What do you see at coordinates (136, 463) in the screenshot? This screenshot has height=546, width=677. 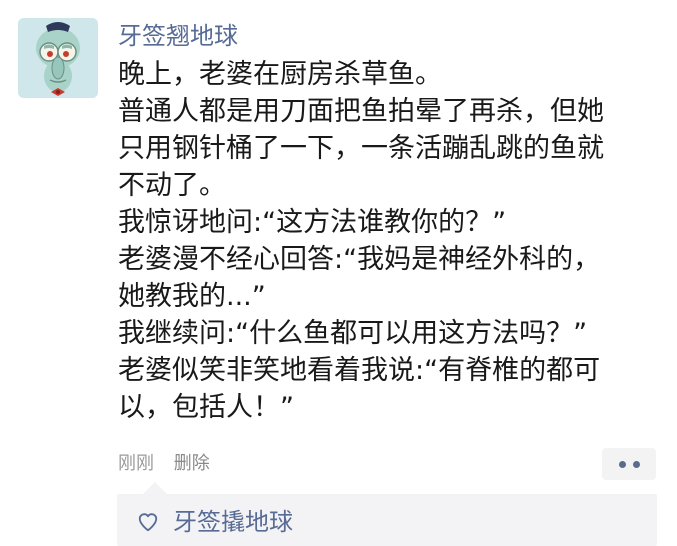 I see `post-timestamp: 刚刚` at bounding box center [136, 463].